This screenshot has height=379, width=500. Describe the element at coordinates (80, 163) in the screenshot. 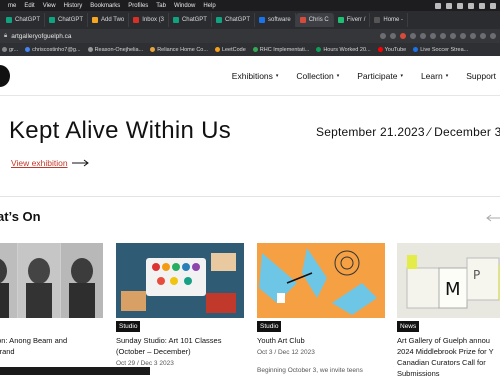

I see `arrow-right-icon` at that location.